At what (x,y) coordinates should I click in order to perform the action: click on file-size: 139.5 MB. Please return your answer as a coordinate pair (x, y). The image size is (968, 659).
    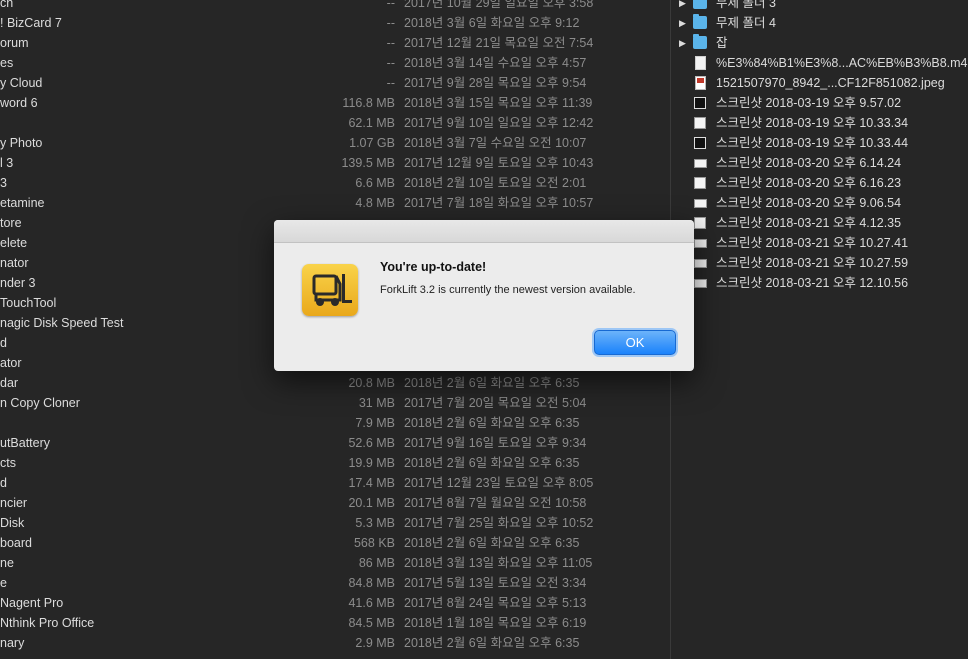
    Looking at the image, I should click on (368, 163).